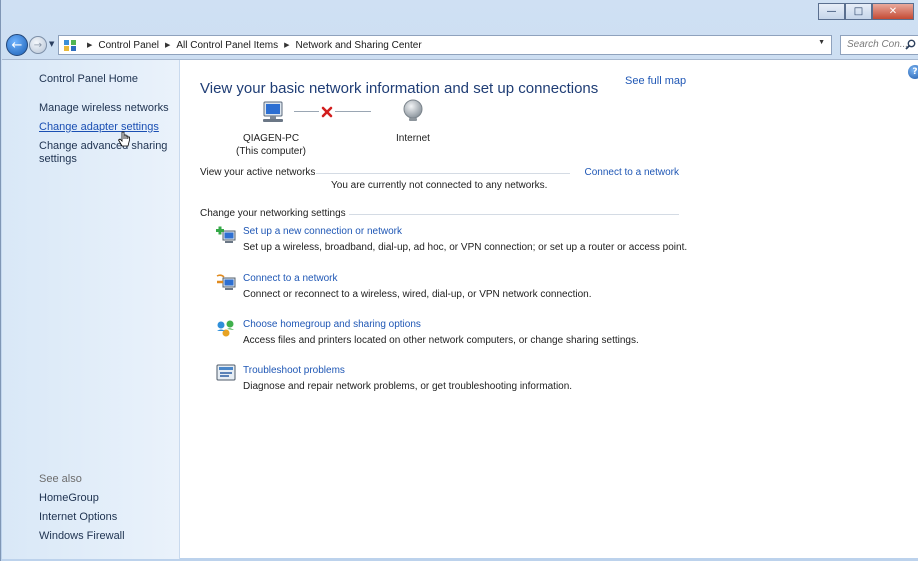 Image resolution: width=918 pixels, height=561 pixels. Describe the element at coordinates (294, 370) in the screenshot. I see `task-troubleshoot-link: Troubleshoot problems` at that location.